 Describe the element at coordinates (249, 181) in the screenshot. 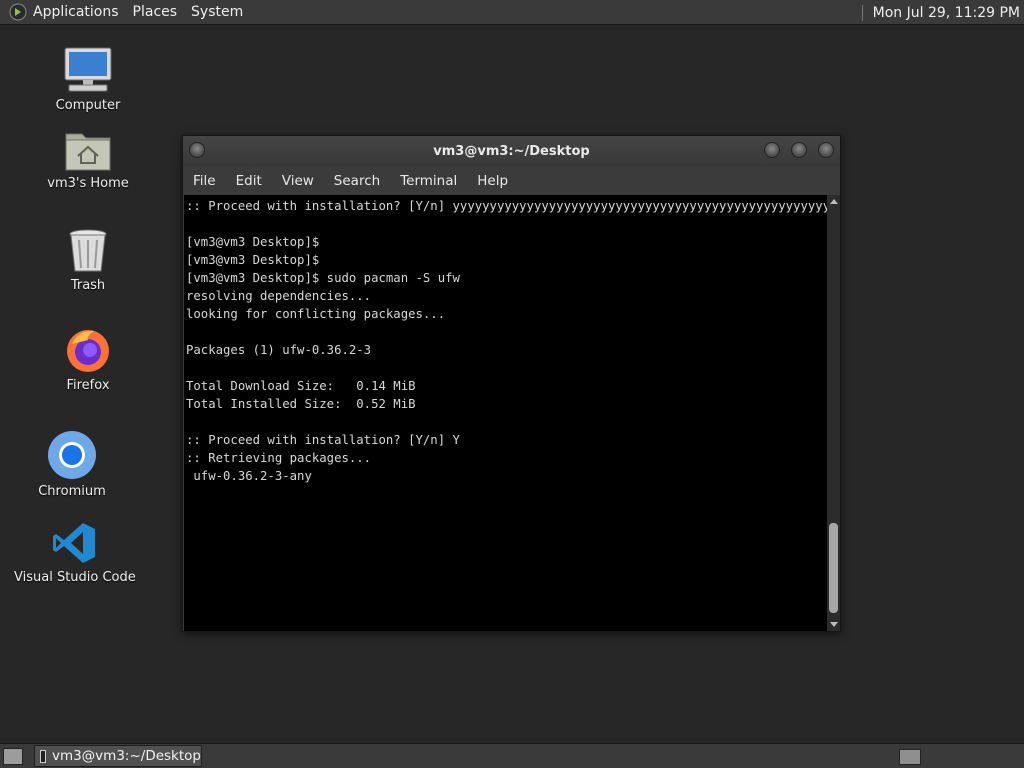

I see `menu-edit: Edit` at that location.